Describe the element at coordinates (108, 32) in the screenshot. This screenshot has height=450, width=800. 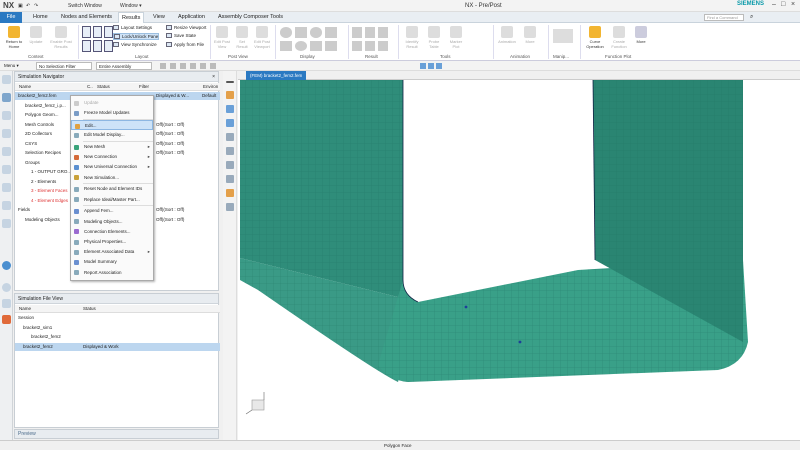
I see `layout-3-icon` at that location.